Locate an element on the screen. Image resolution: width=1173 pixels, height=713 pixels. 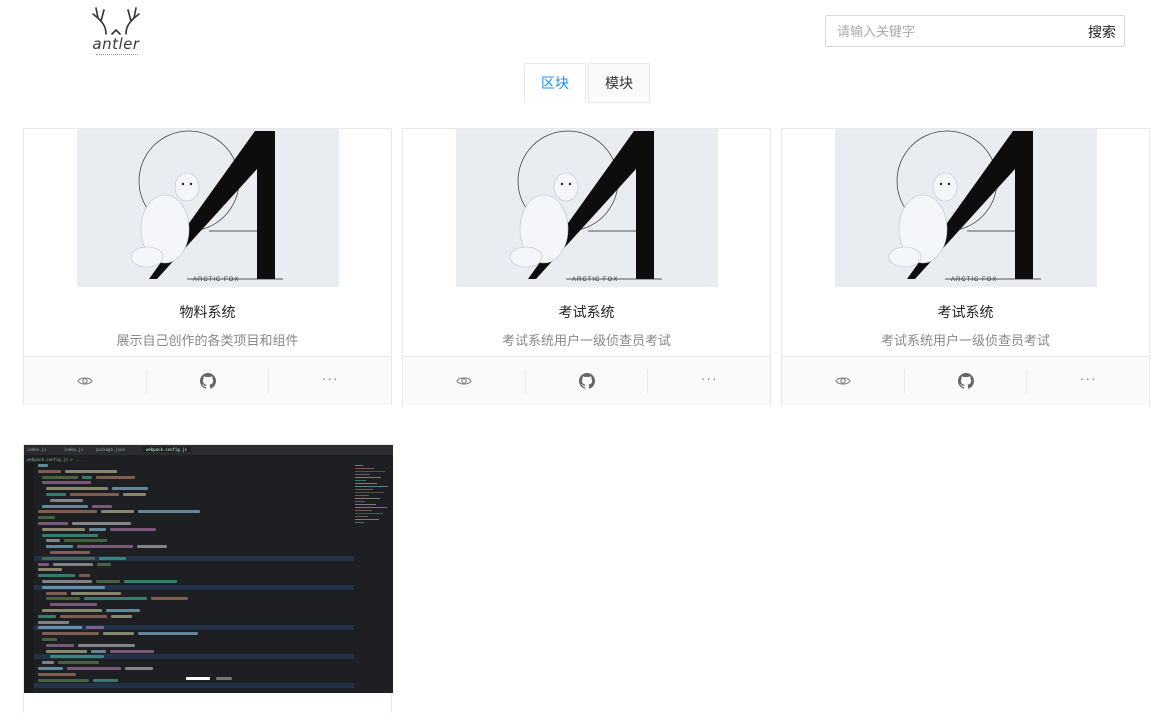
antler-antlers-icon is located at coordinates (116, 21).